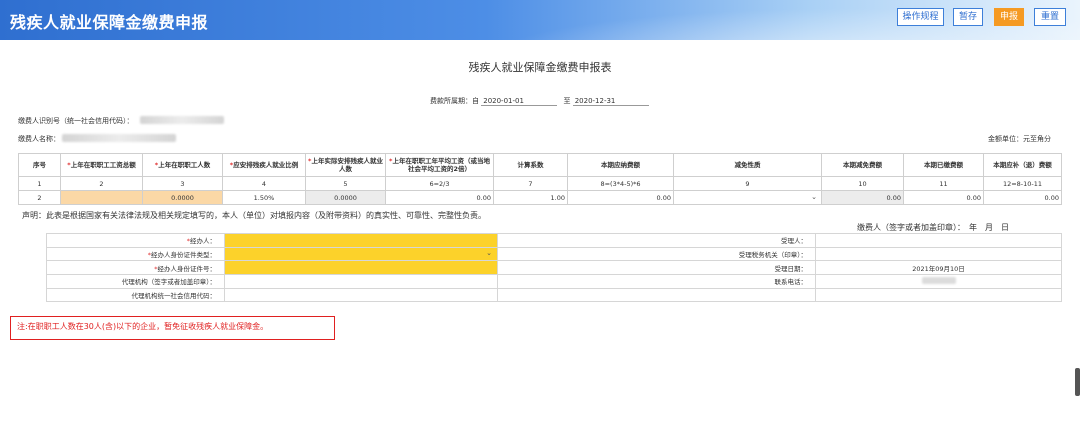  What do you see at coordinates (862, 197) in the screenshot?
I see `reduction-amount-value: 0.00` at bounding box center [862, 197].